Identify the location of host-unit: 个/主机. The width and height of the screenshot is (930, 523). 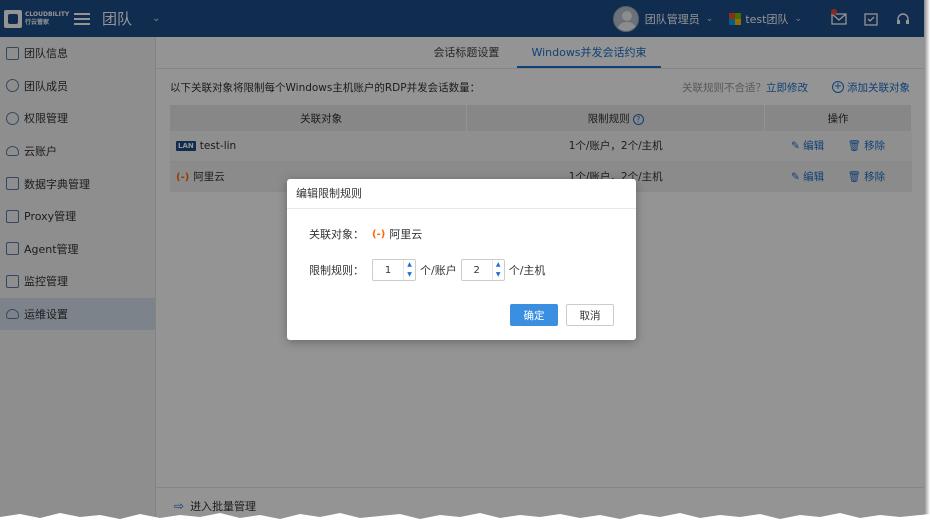
(527, 270).